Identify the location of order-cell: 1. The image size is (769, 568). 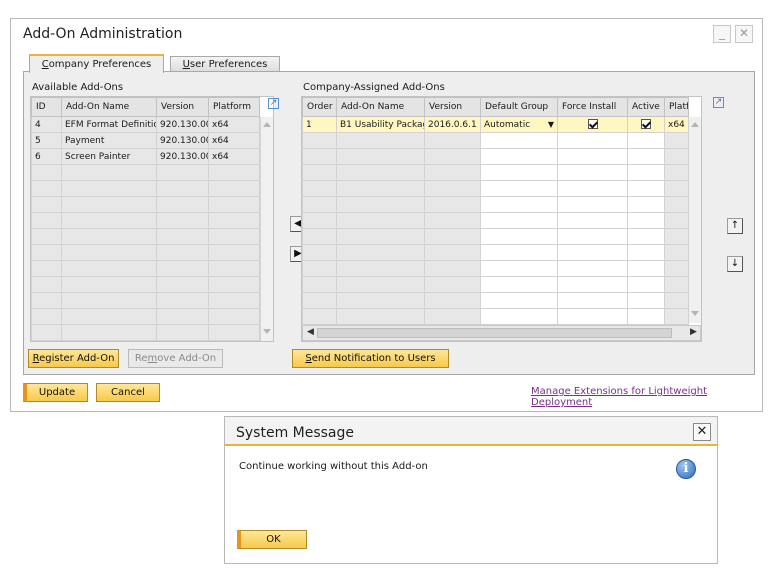
(319, 124).